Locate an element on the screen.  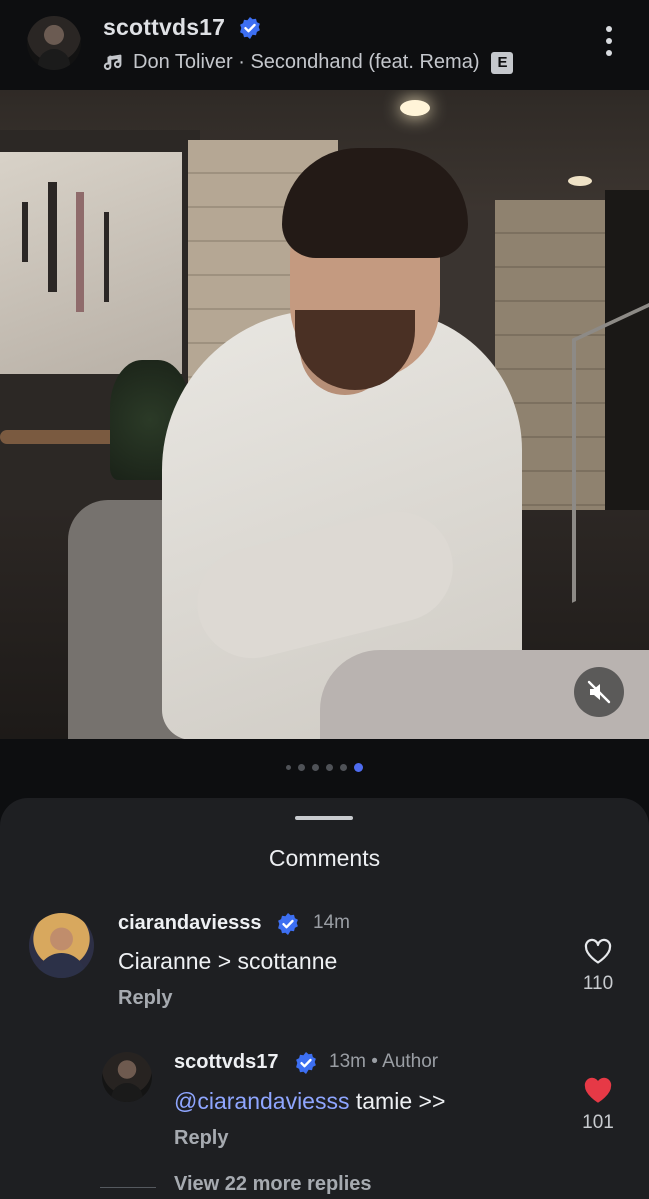
like-count: 101 is located at coordinates (598, 1122).